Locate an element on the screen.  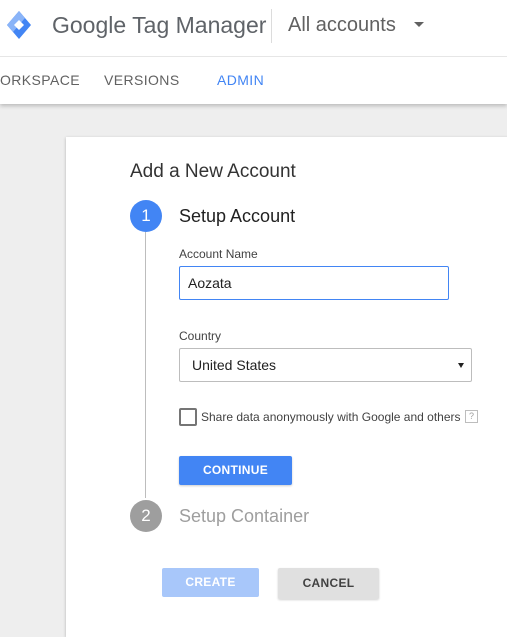
stepper-connector is located at coordinates (145, 365).